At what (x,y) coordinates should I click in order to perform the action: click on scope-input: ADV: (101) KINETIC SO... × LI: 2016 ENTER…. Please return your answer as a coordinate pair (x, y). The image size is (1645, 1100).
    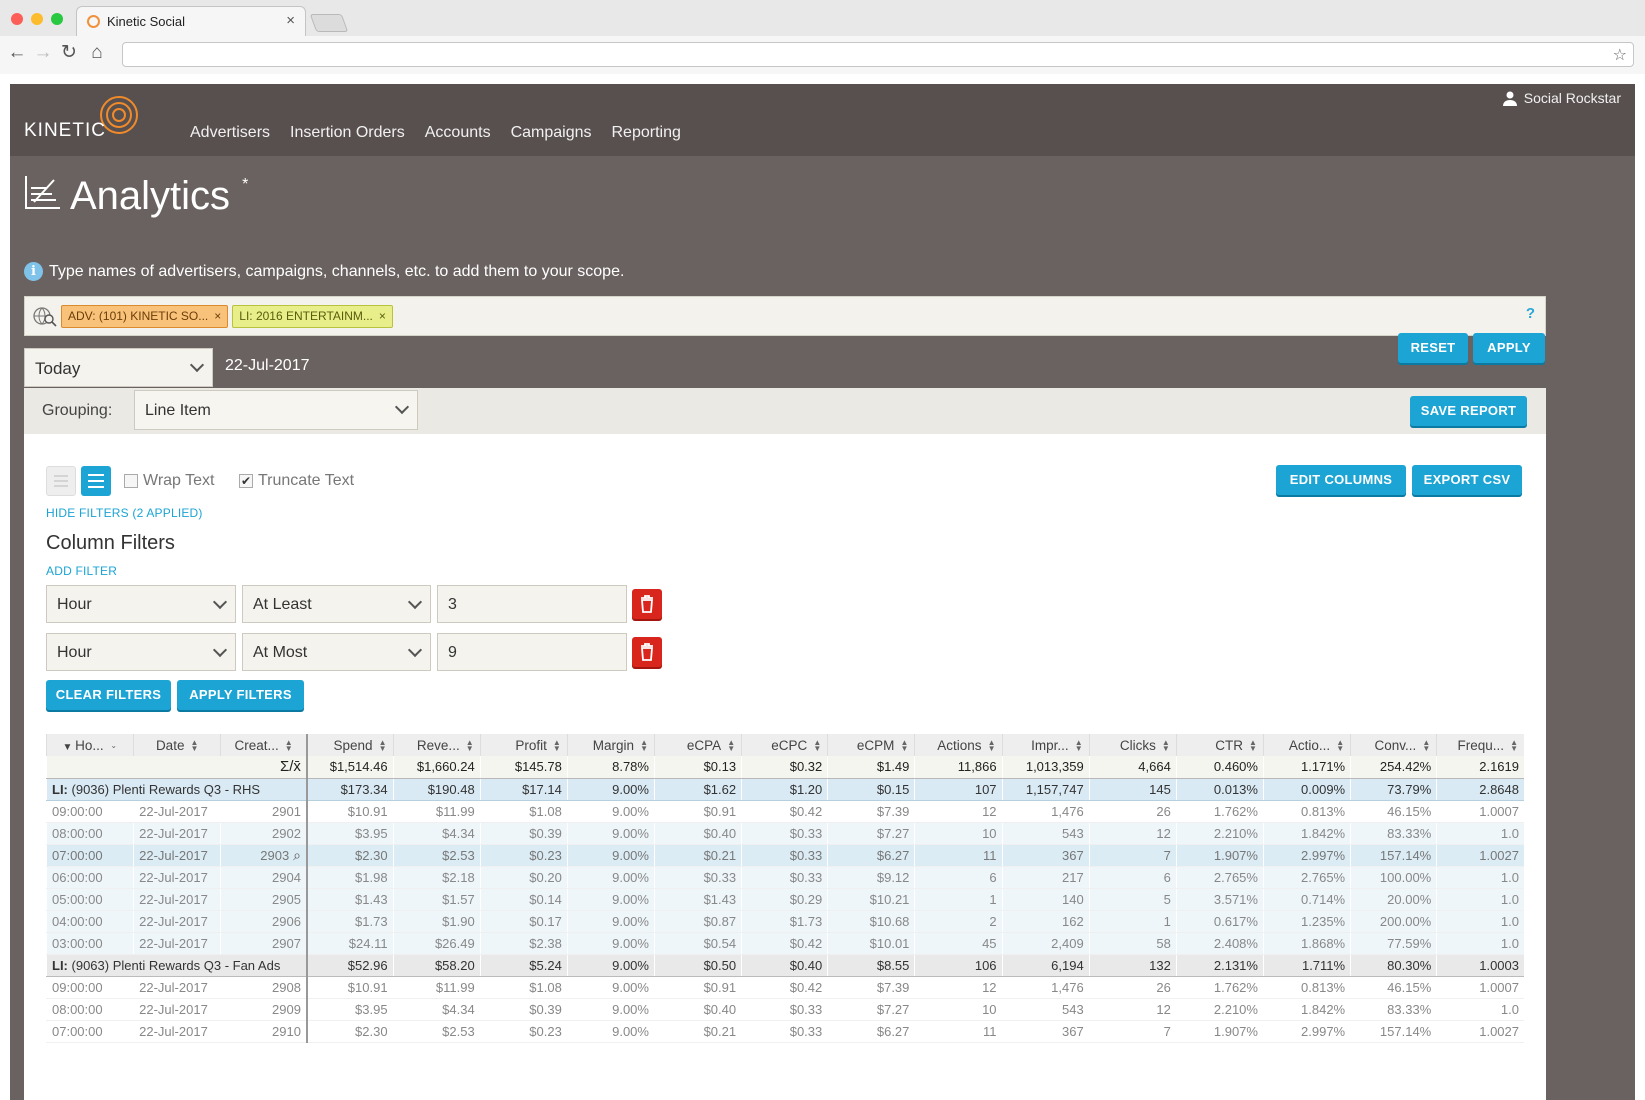
    Looking at the image, I should click on (785, 316).